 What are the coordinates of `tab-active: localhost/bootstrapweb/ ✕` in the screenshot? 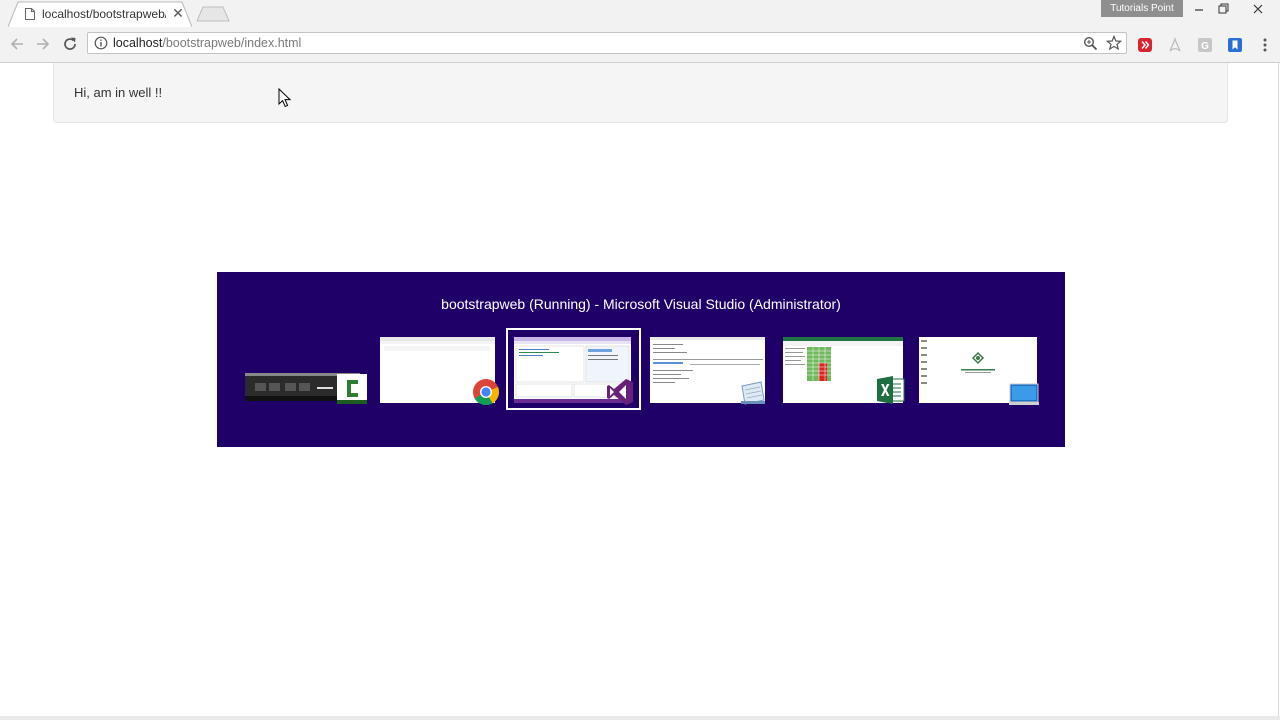 It's located at (100, 14).